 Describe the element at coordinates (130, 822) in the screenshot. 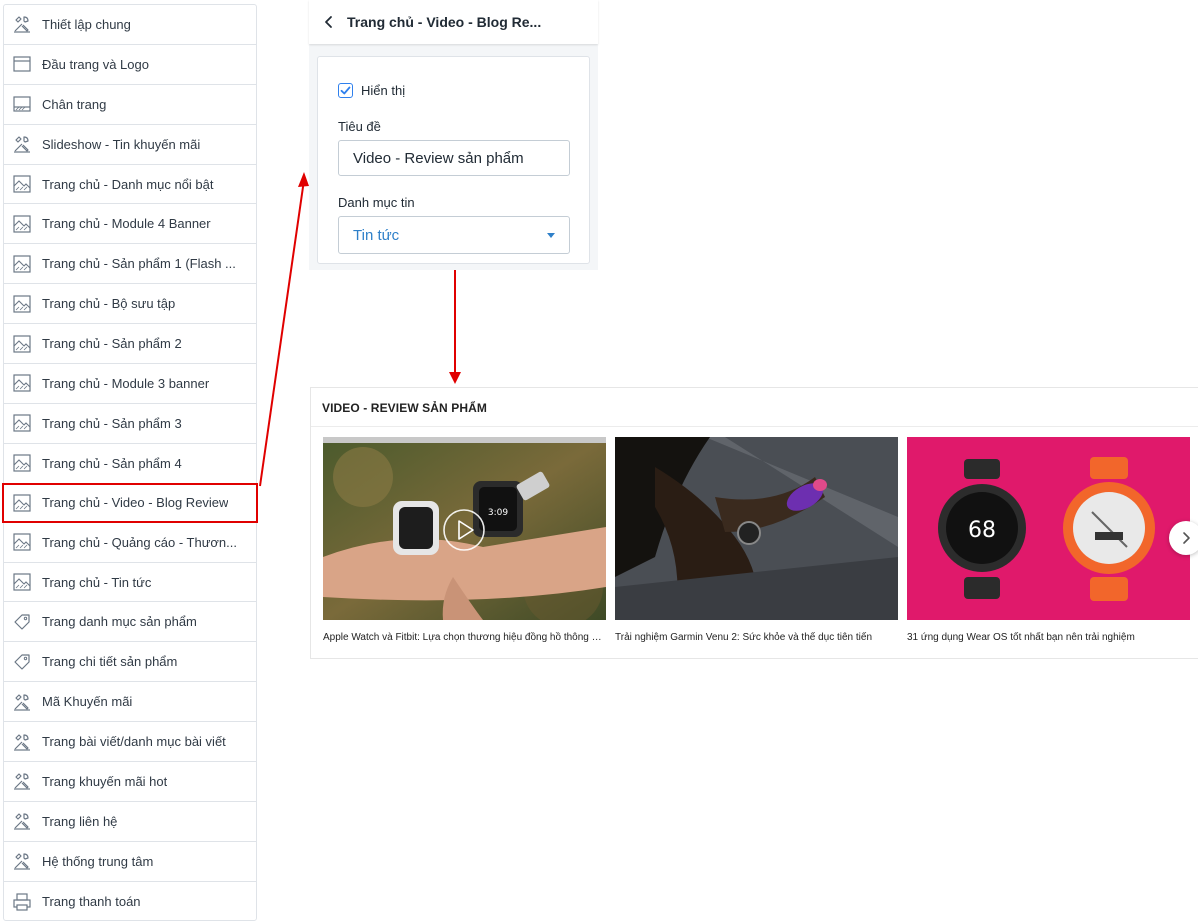

I see `sidebar-item-21: Trang liên hệ` at that location.